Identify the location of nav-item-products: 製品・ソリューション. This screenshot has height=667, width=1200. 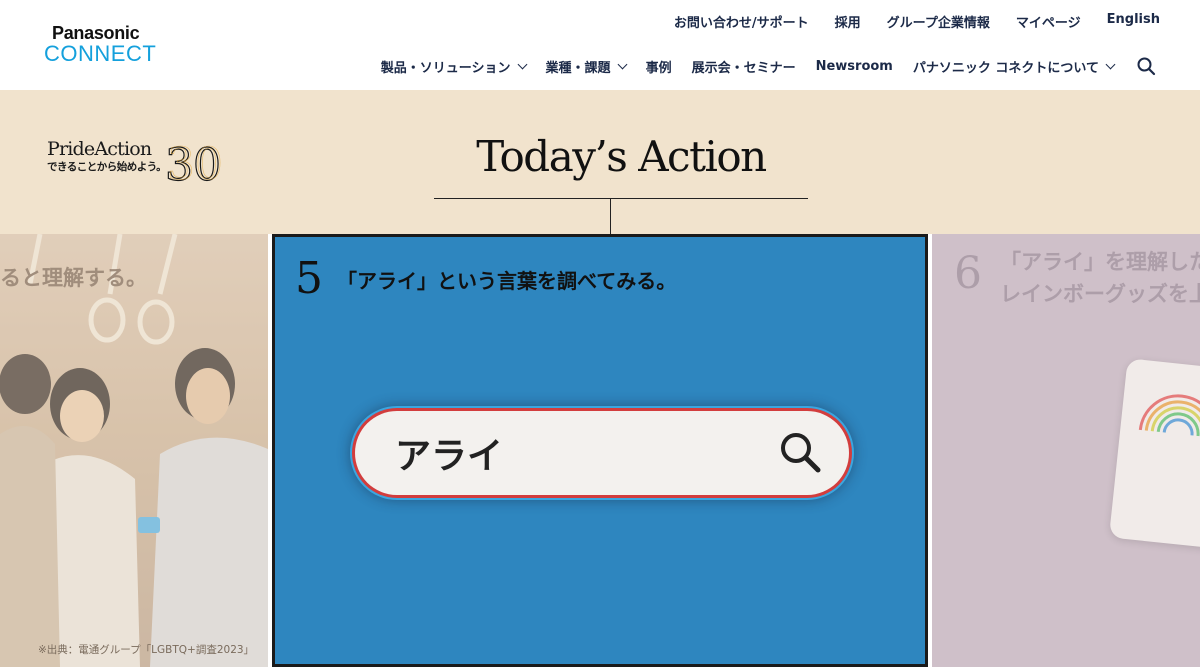
(453, 66).